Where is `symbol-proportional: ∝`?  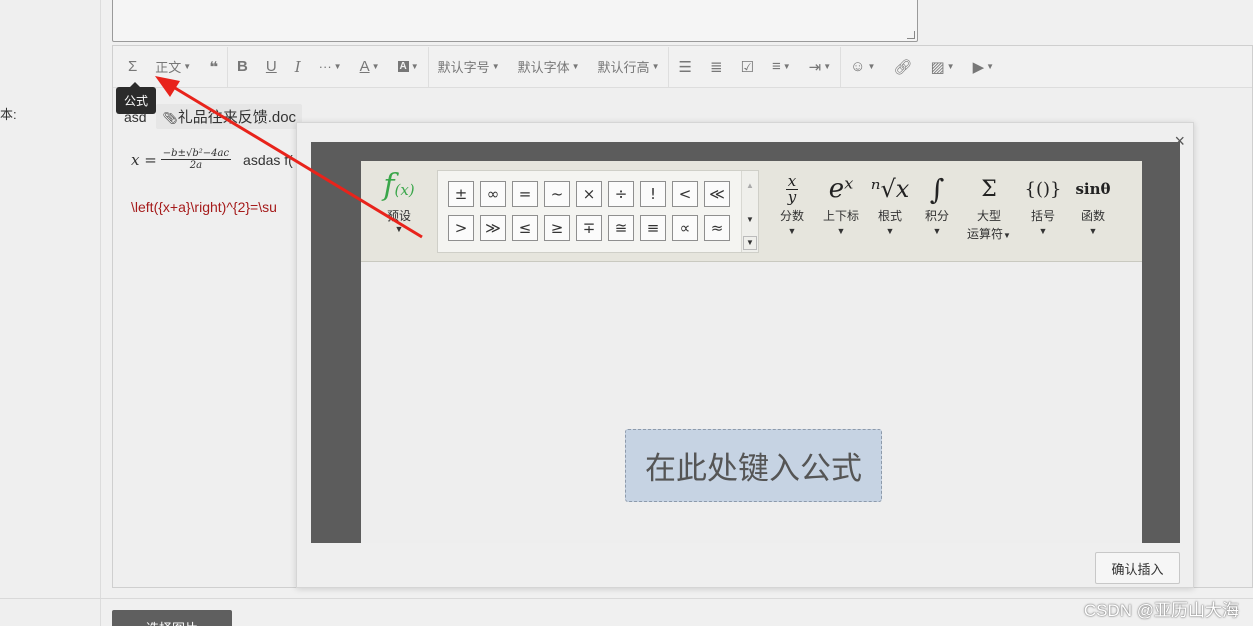 symbol-proportional: ∝ is located at coordinates (685, 228).